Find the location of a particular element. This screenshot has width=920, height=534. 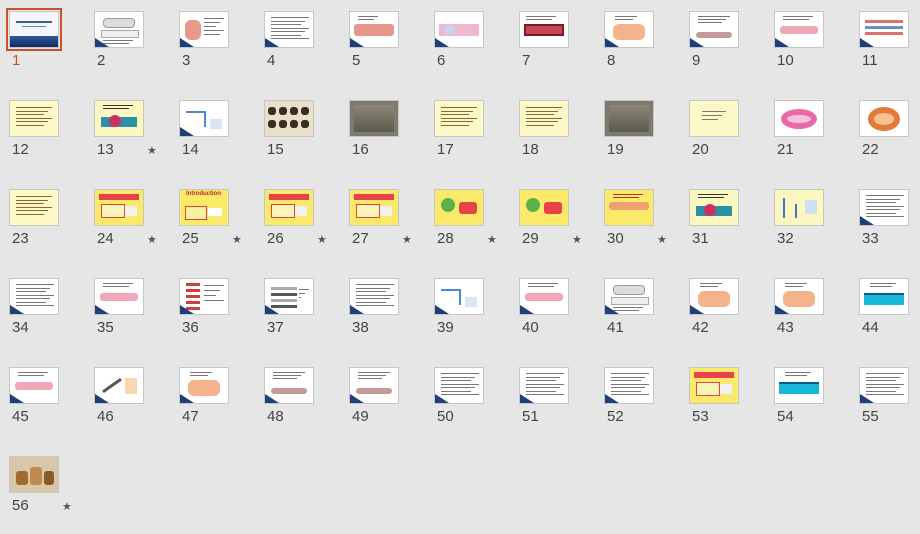

slide-thumbnail-51: 51 is located at coordinates (552, 400).